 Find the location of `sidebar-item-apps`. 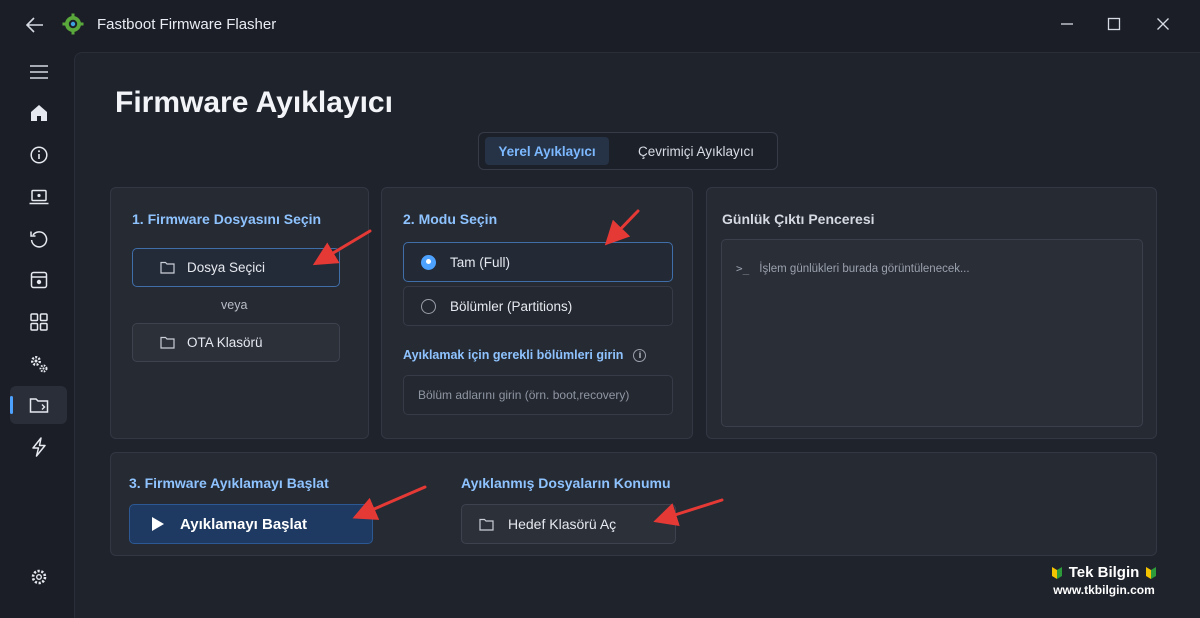

sidebar-item-apps is located at coordinates (38, 322).